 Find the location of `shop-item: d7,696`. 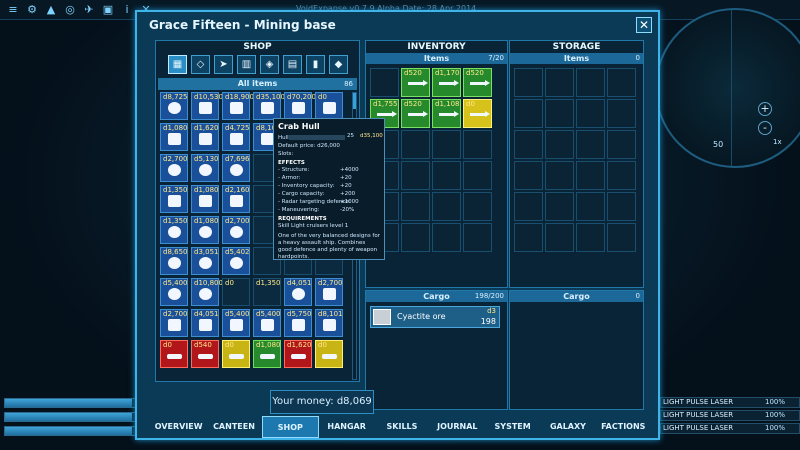

shop-item: d7,696 is located at coordinates (236, 168).